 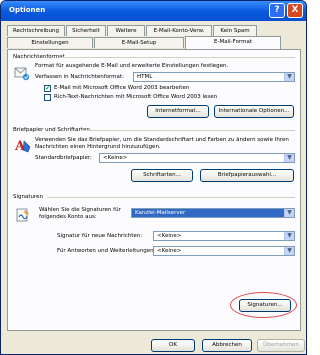 What do you see at coordinates (22, 74) in the screenshot?
I see `mail-format-icon` at bounding box center [22, 74].